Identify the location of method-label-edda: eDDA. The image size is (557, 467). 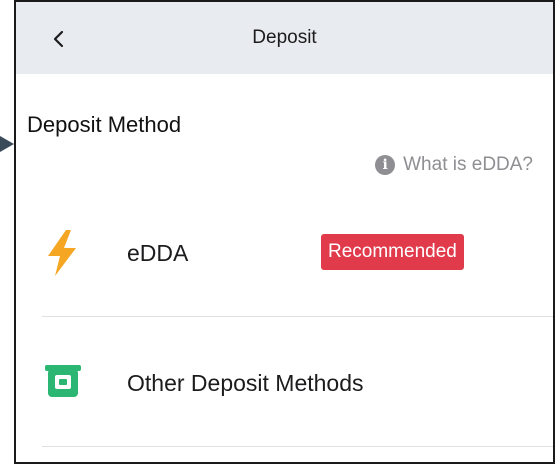
(158, 253).